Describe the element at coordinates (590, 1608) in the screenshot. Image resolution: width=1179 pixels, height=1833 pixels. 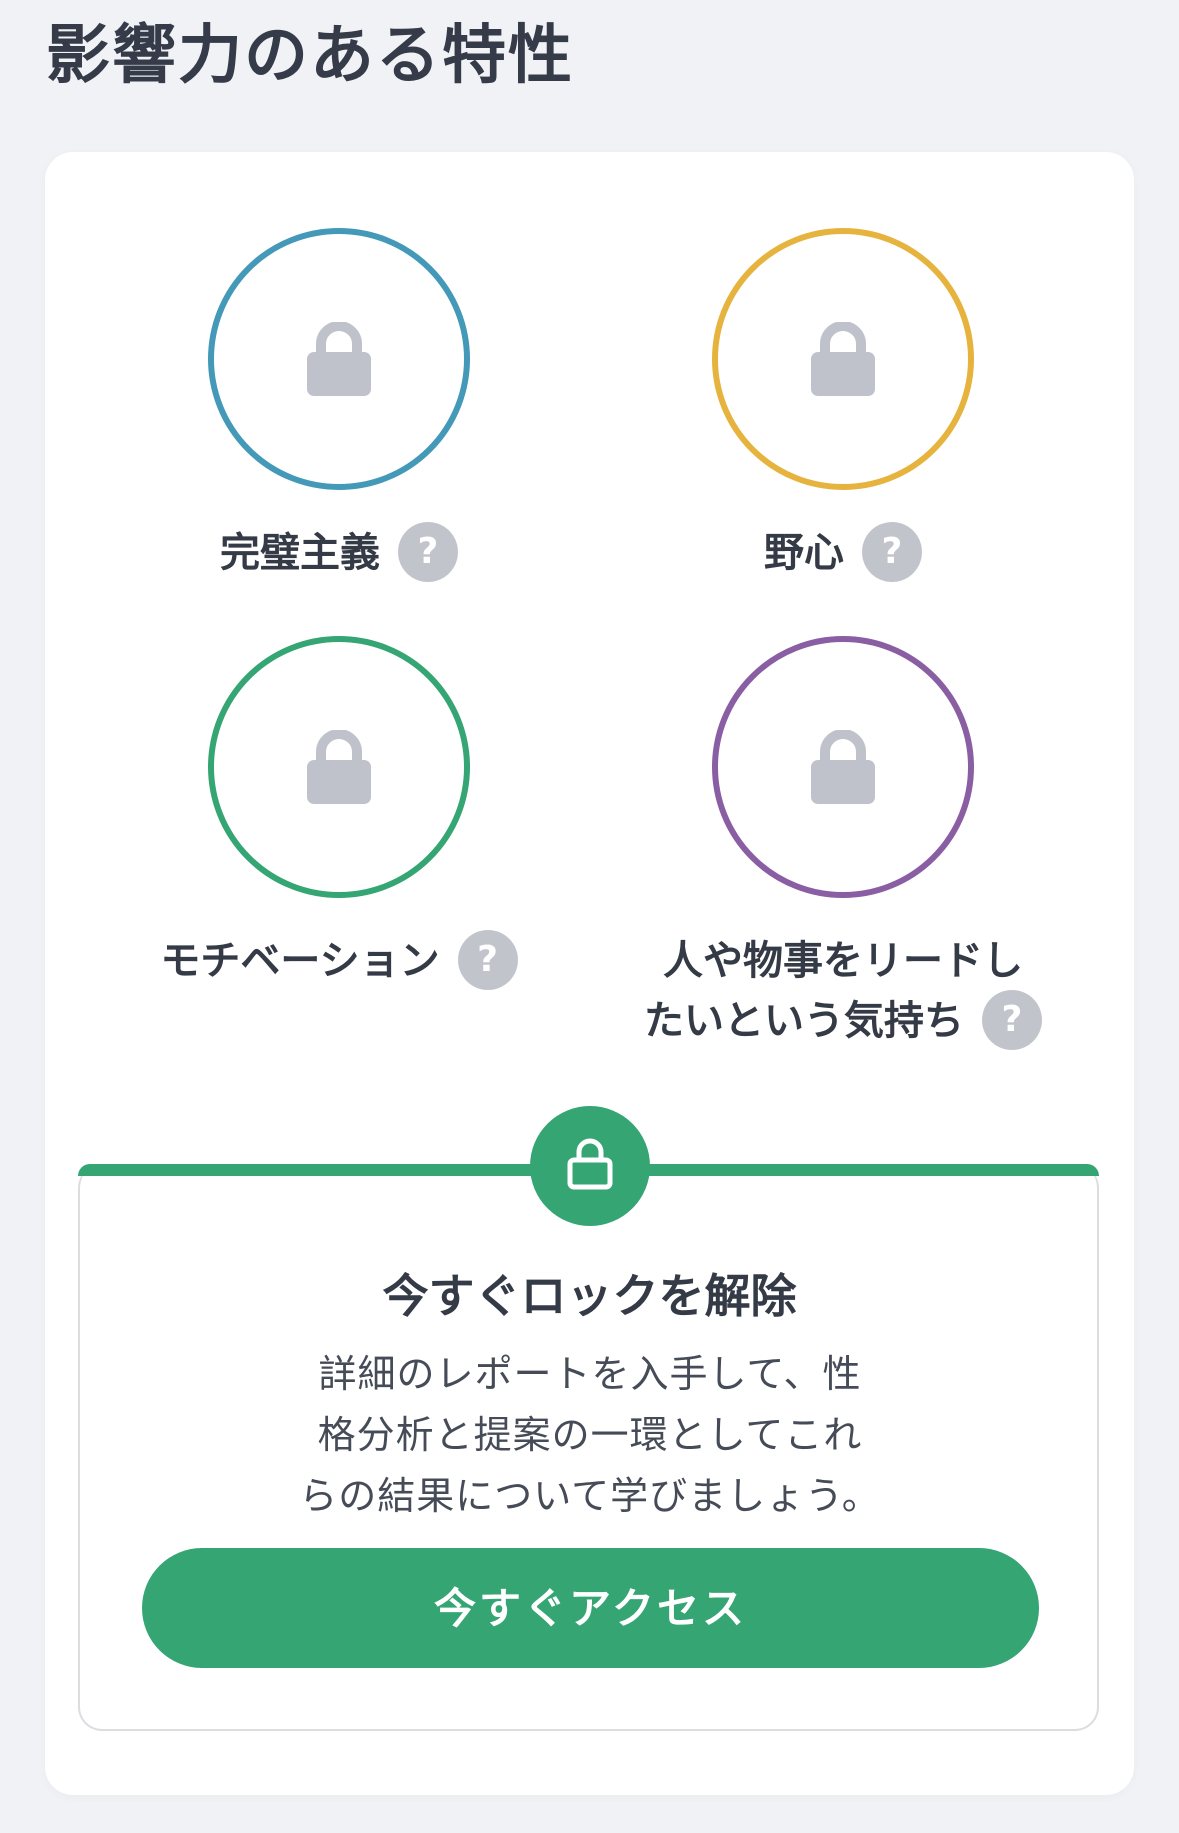
I see `access-now-button: 今すぐアクセス` at that location.